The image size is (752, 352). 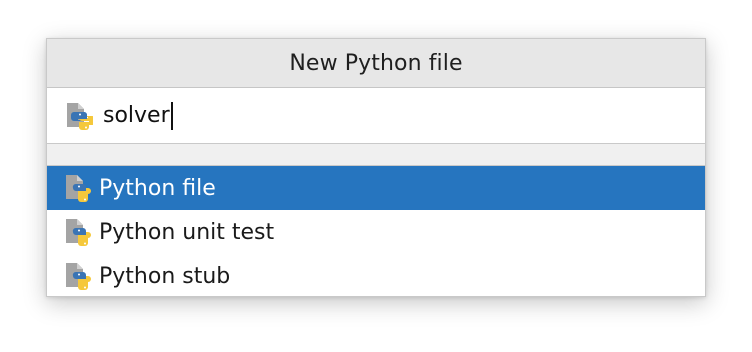 What do you see at coordinates (376, 188) in the screenshot?
I see `template-option-python-file: Python file` at bounding box center [376, 188].